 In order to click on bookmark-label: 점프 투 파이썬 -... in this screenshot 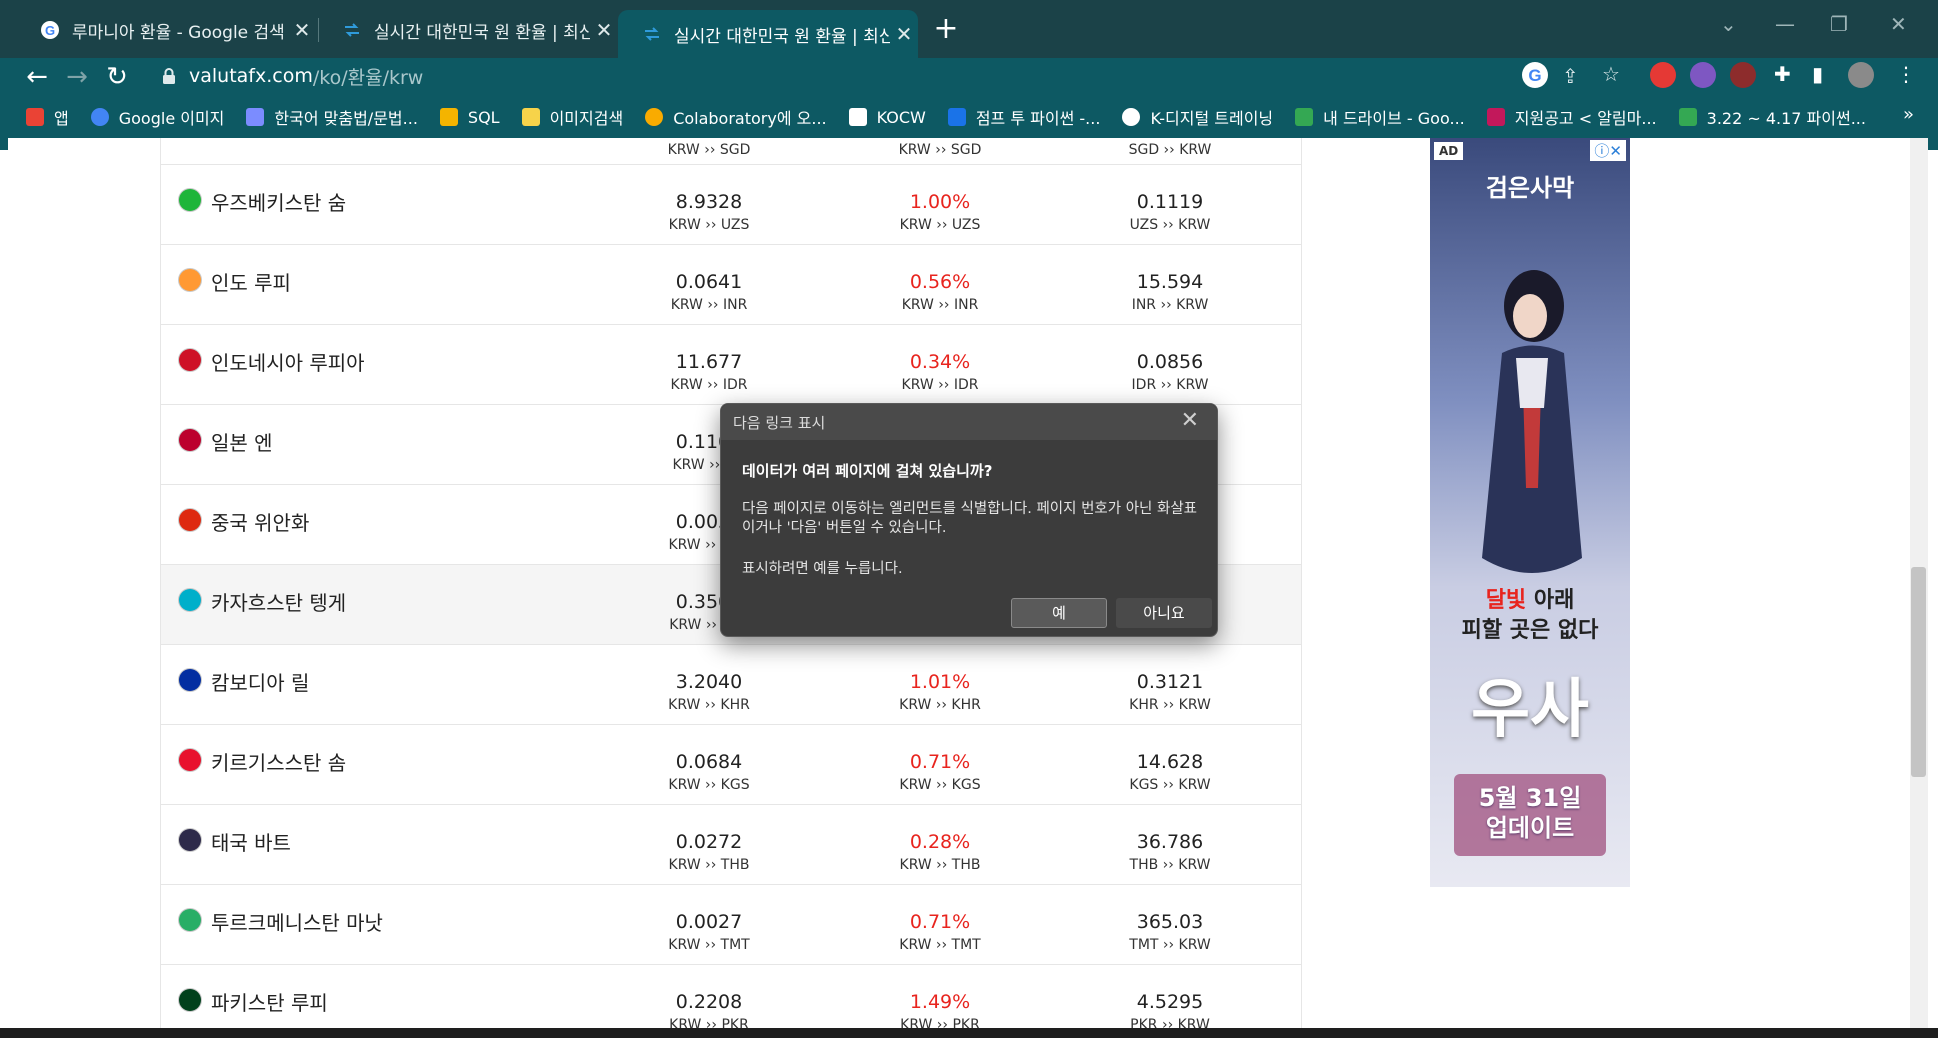, I will do `click(1038, 118)`.